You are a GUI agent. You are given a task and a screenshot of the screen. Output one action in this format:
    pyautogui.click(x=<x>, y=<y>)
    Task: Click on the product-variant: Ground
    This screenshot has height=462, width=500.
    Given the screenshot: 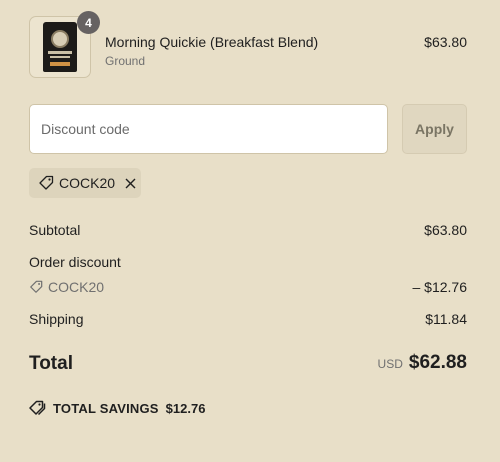 What is the action you would take?
    pyautogui.click(x=125, y=61)
    